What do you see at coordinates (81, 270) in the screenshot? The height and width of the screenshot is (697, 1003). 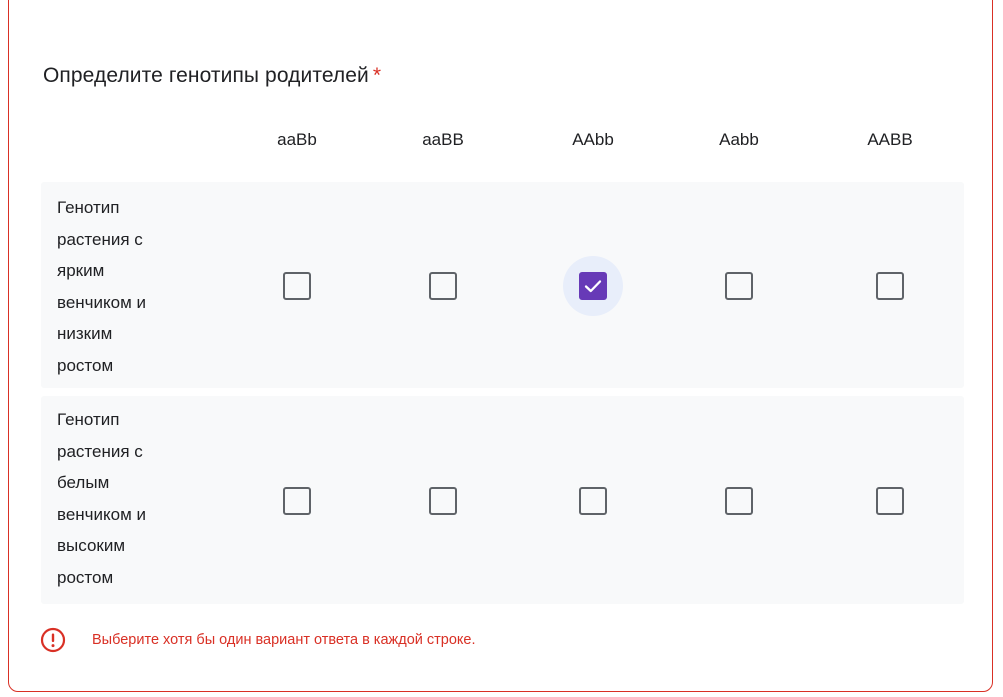 I see `row-label-line: ярким` at bounding box center [81, 270].